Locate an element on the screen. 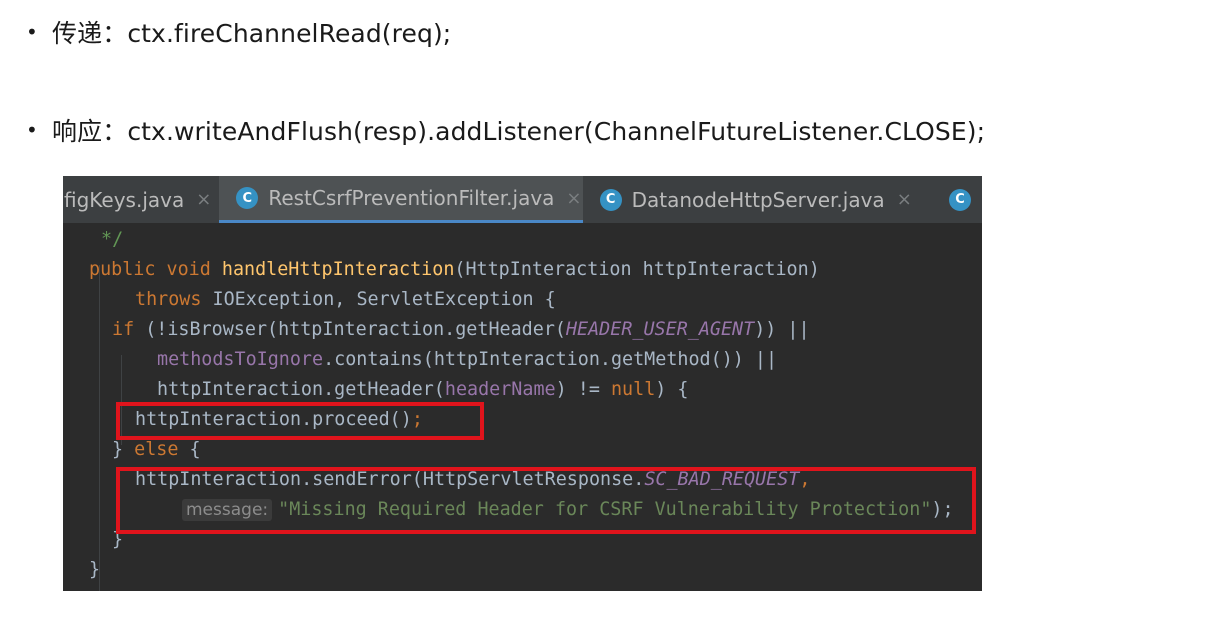 This screenshot has width=1232, height=617. tab-truncated: C Ir is located at coordinates (957, 199).